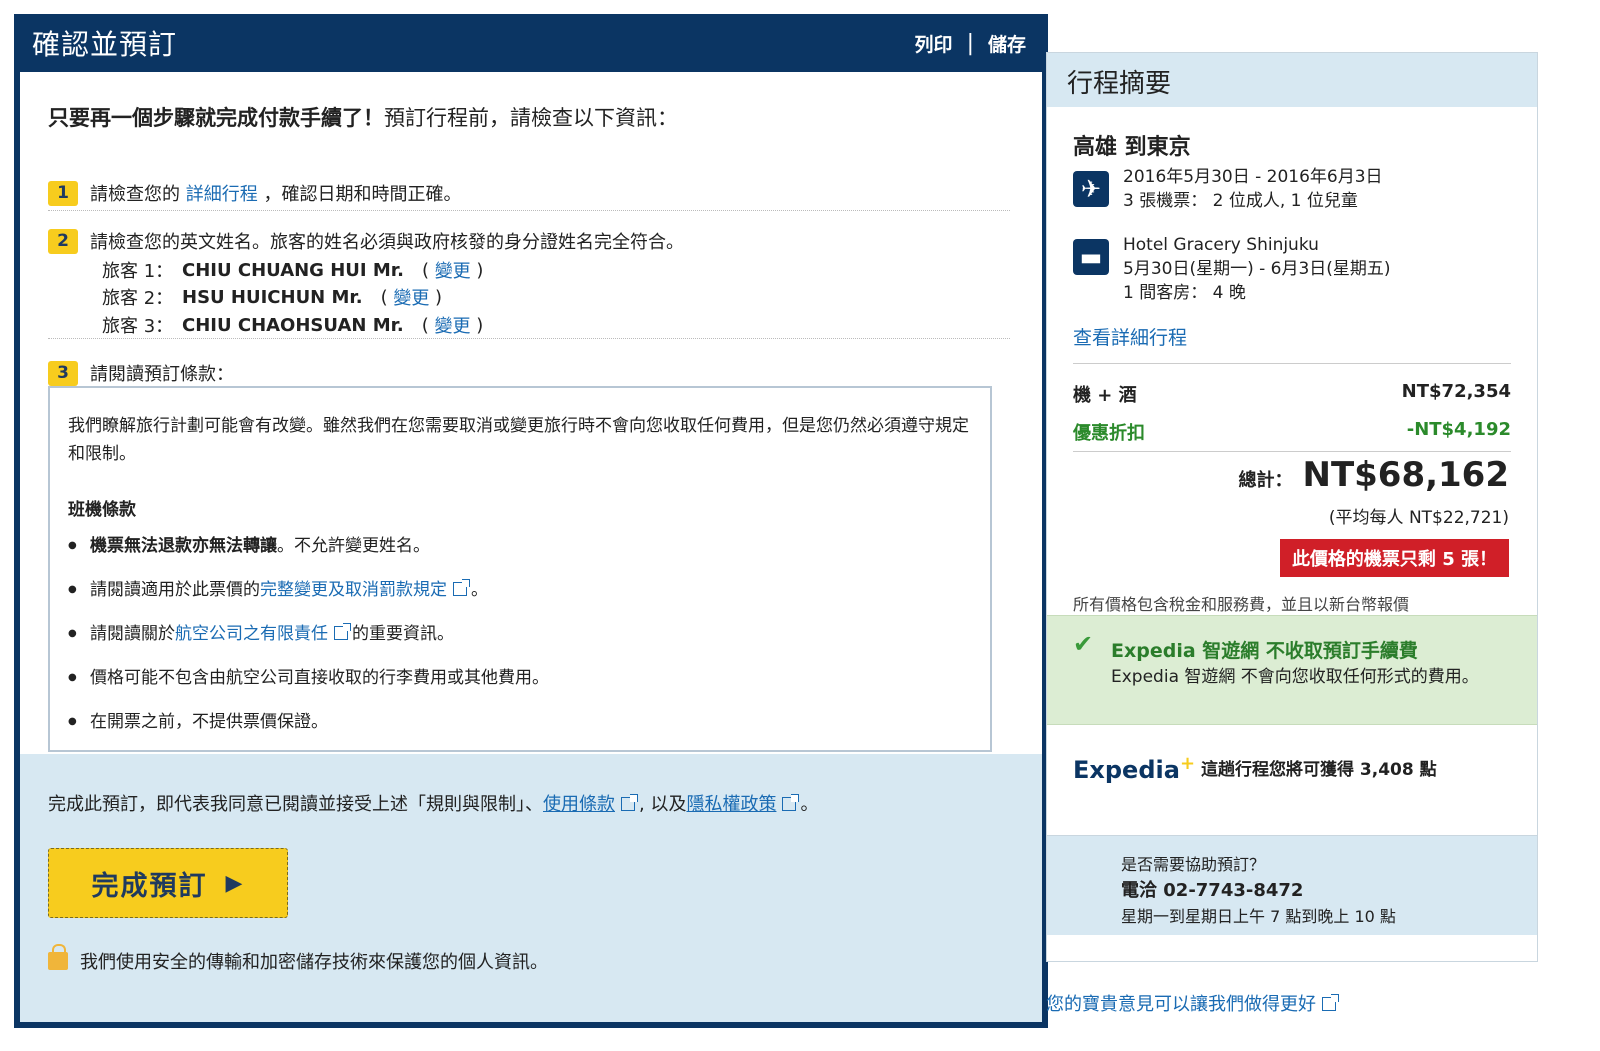 Image resolution: width=1600 pixels, height=1051 pixels. I want to click on agree-mid: , 以及, so click(663, 804).